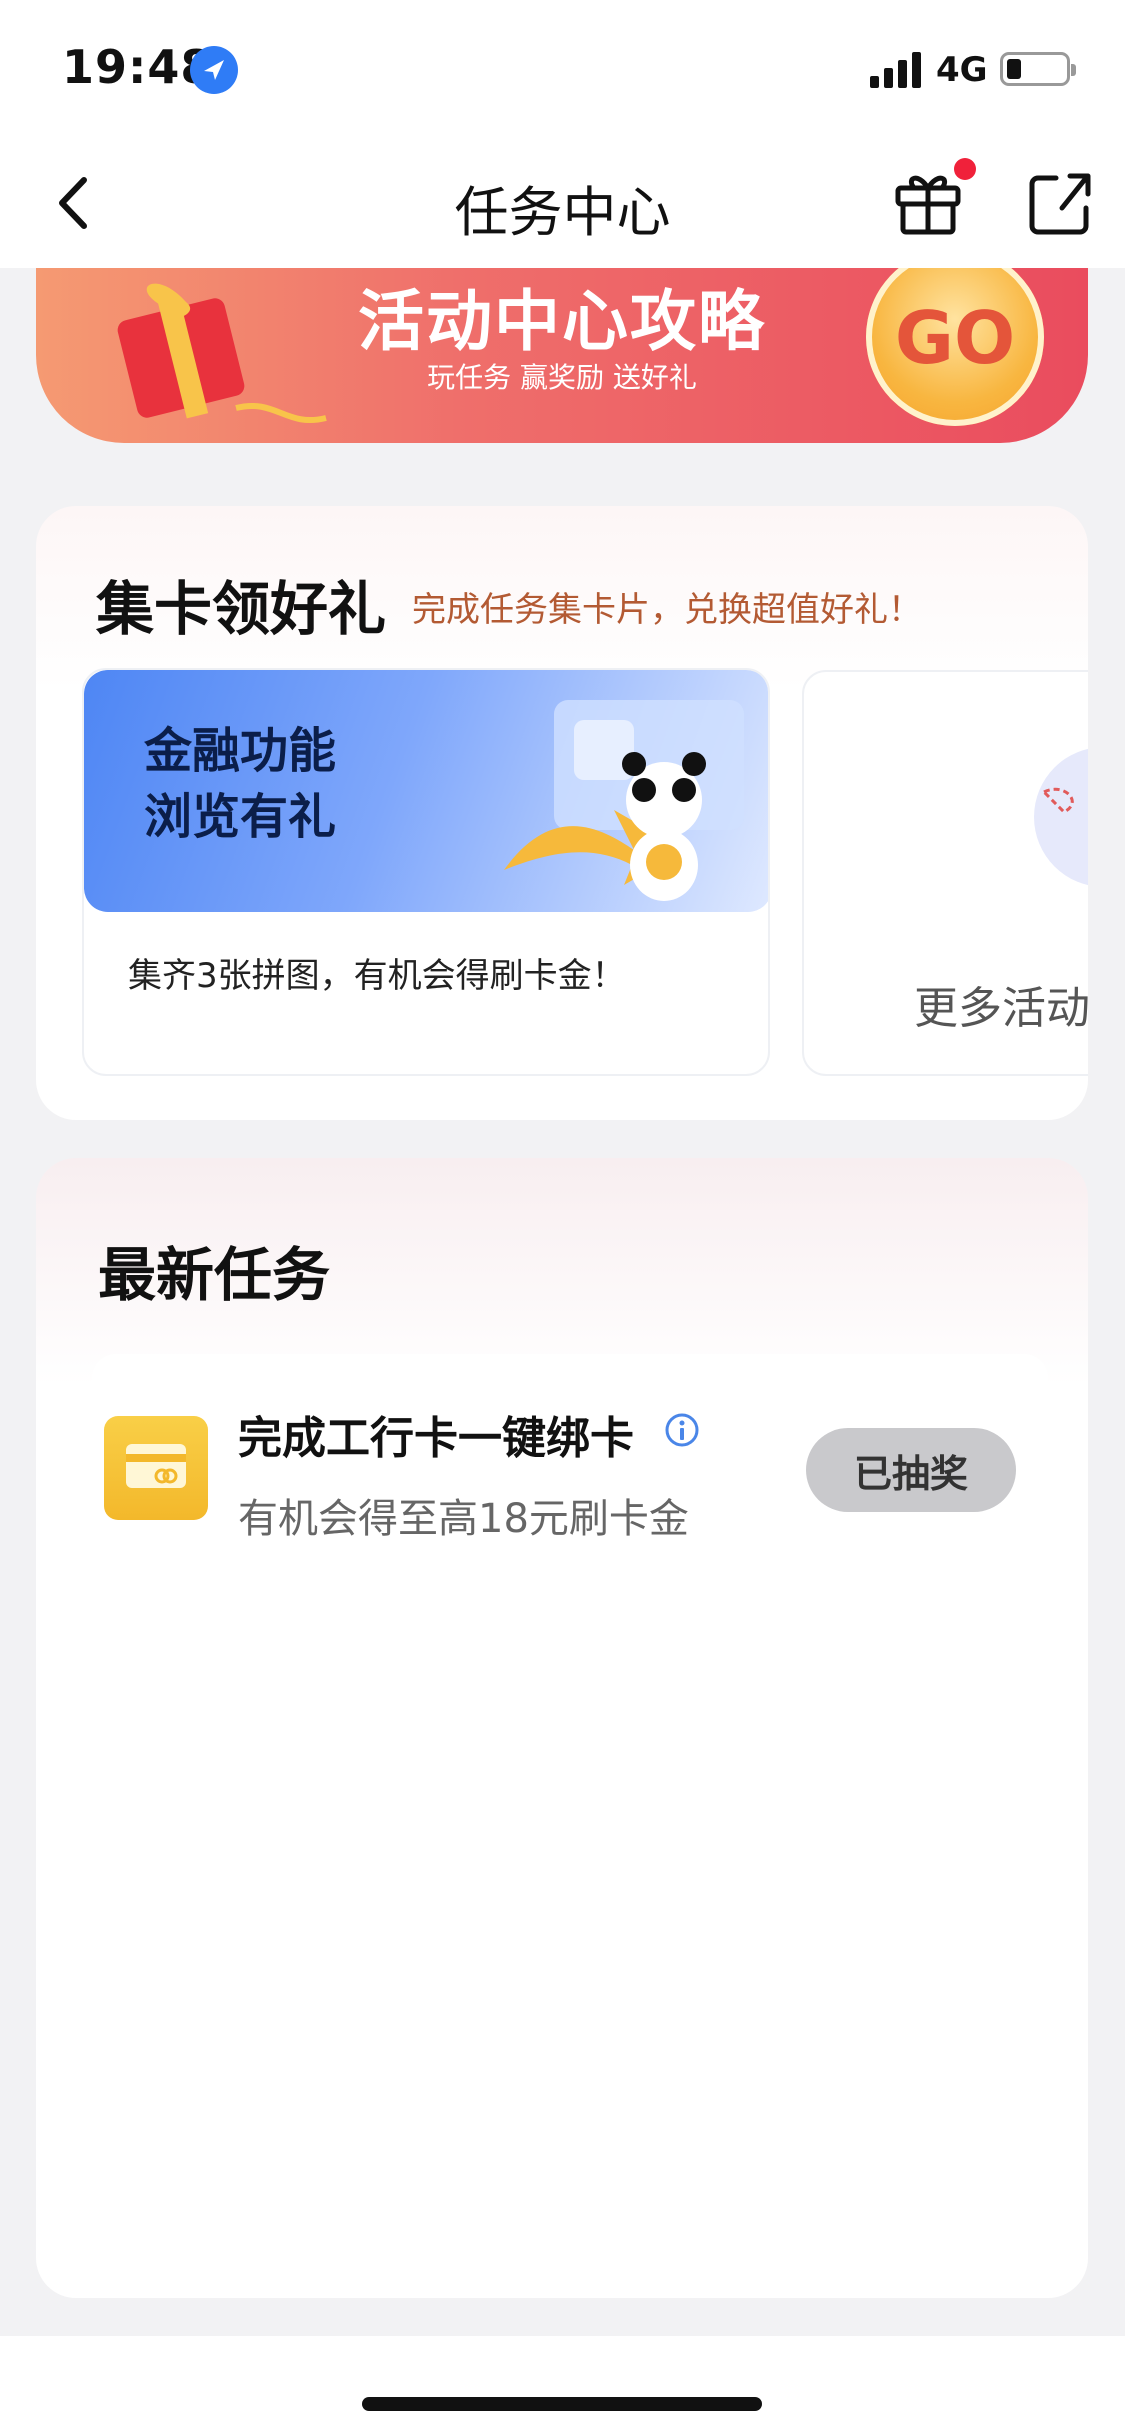 The height and width of the screenshot is (2435, 1125). What do you see at coordinates (1001, 1008) in the screenshot?
I see `more-activities-label: 更多活动` at bounding box center [1001, 1008].